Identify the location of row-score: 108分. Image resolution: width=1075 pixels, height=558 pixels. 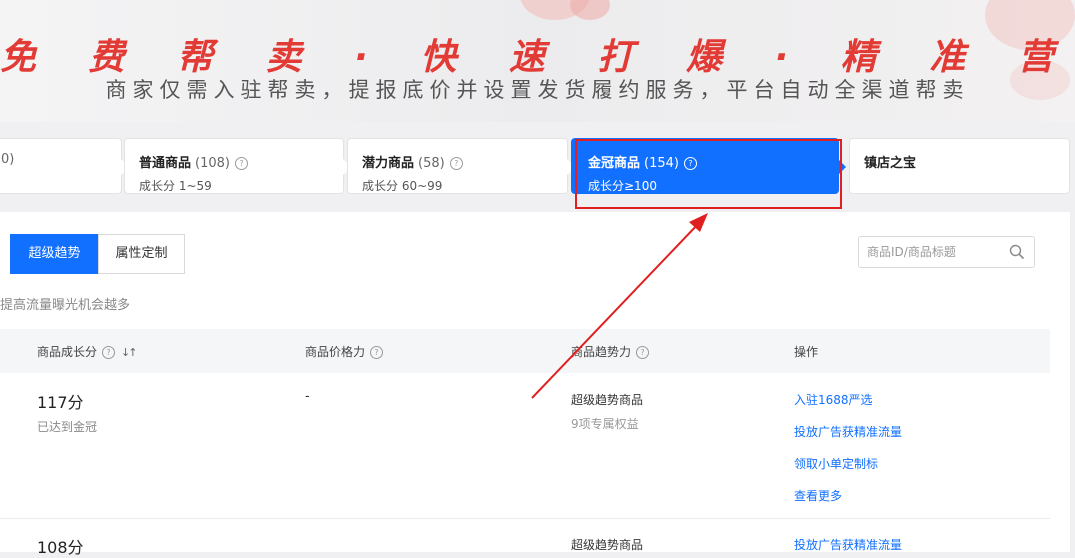
(60, 547).